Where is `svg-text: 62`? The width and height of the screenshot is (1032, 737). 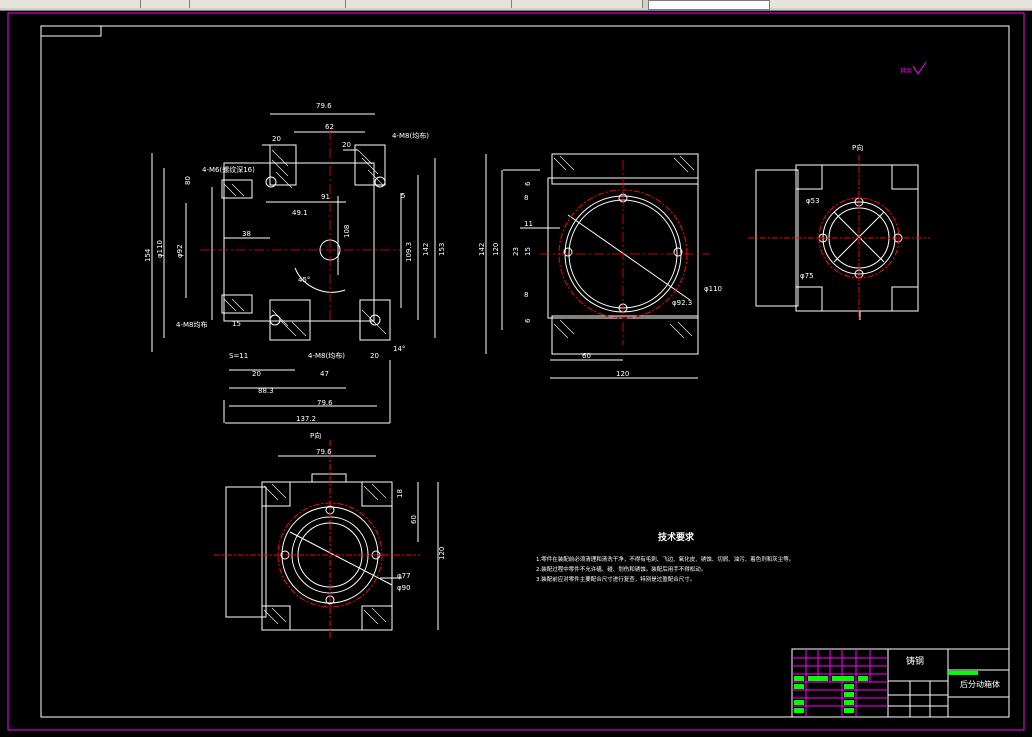
svg-text: 62 is located at coordinates (329, 127).